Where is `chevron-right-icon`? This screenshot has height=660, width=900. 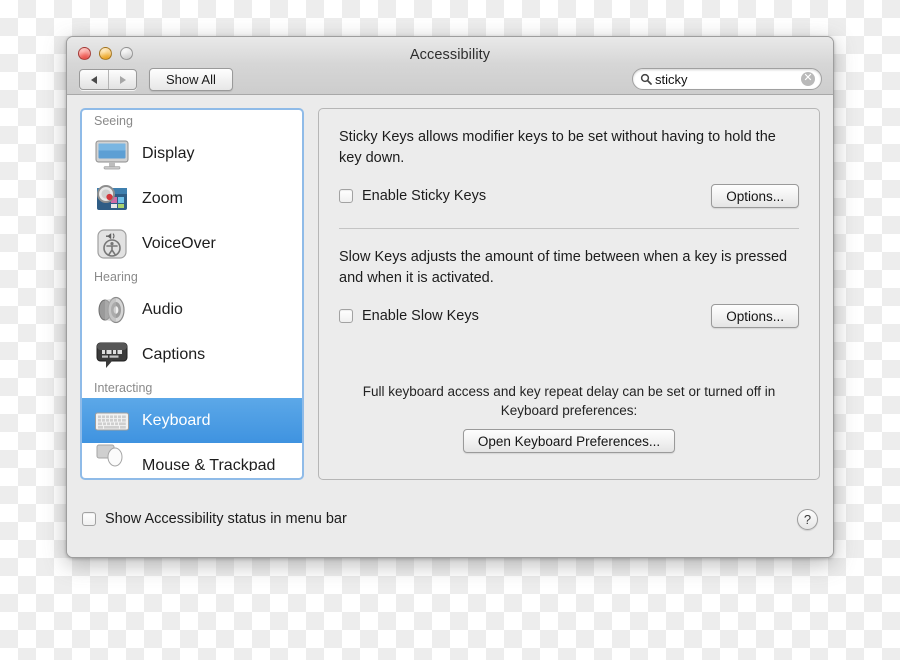 chevron-right-icon is located at coordinates (122, 79).